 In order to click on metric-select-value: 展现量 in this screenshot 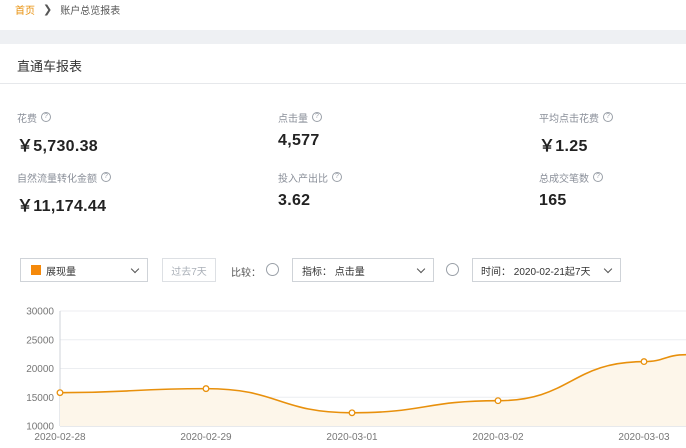, I will do `click(61, 272)`.